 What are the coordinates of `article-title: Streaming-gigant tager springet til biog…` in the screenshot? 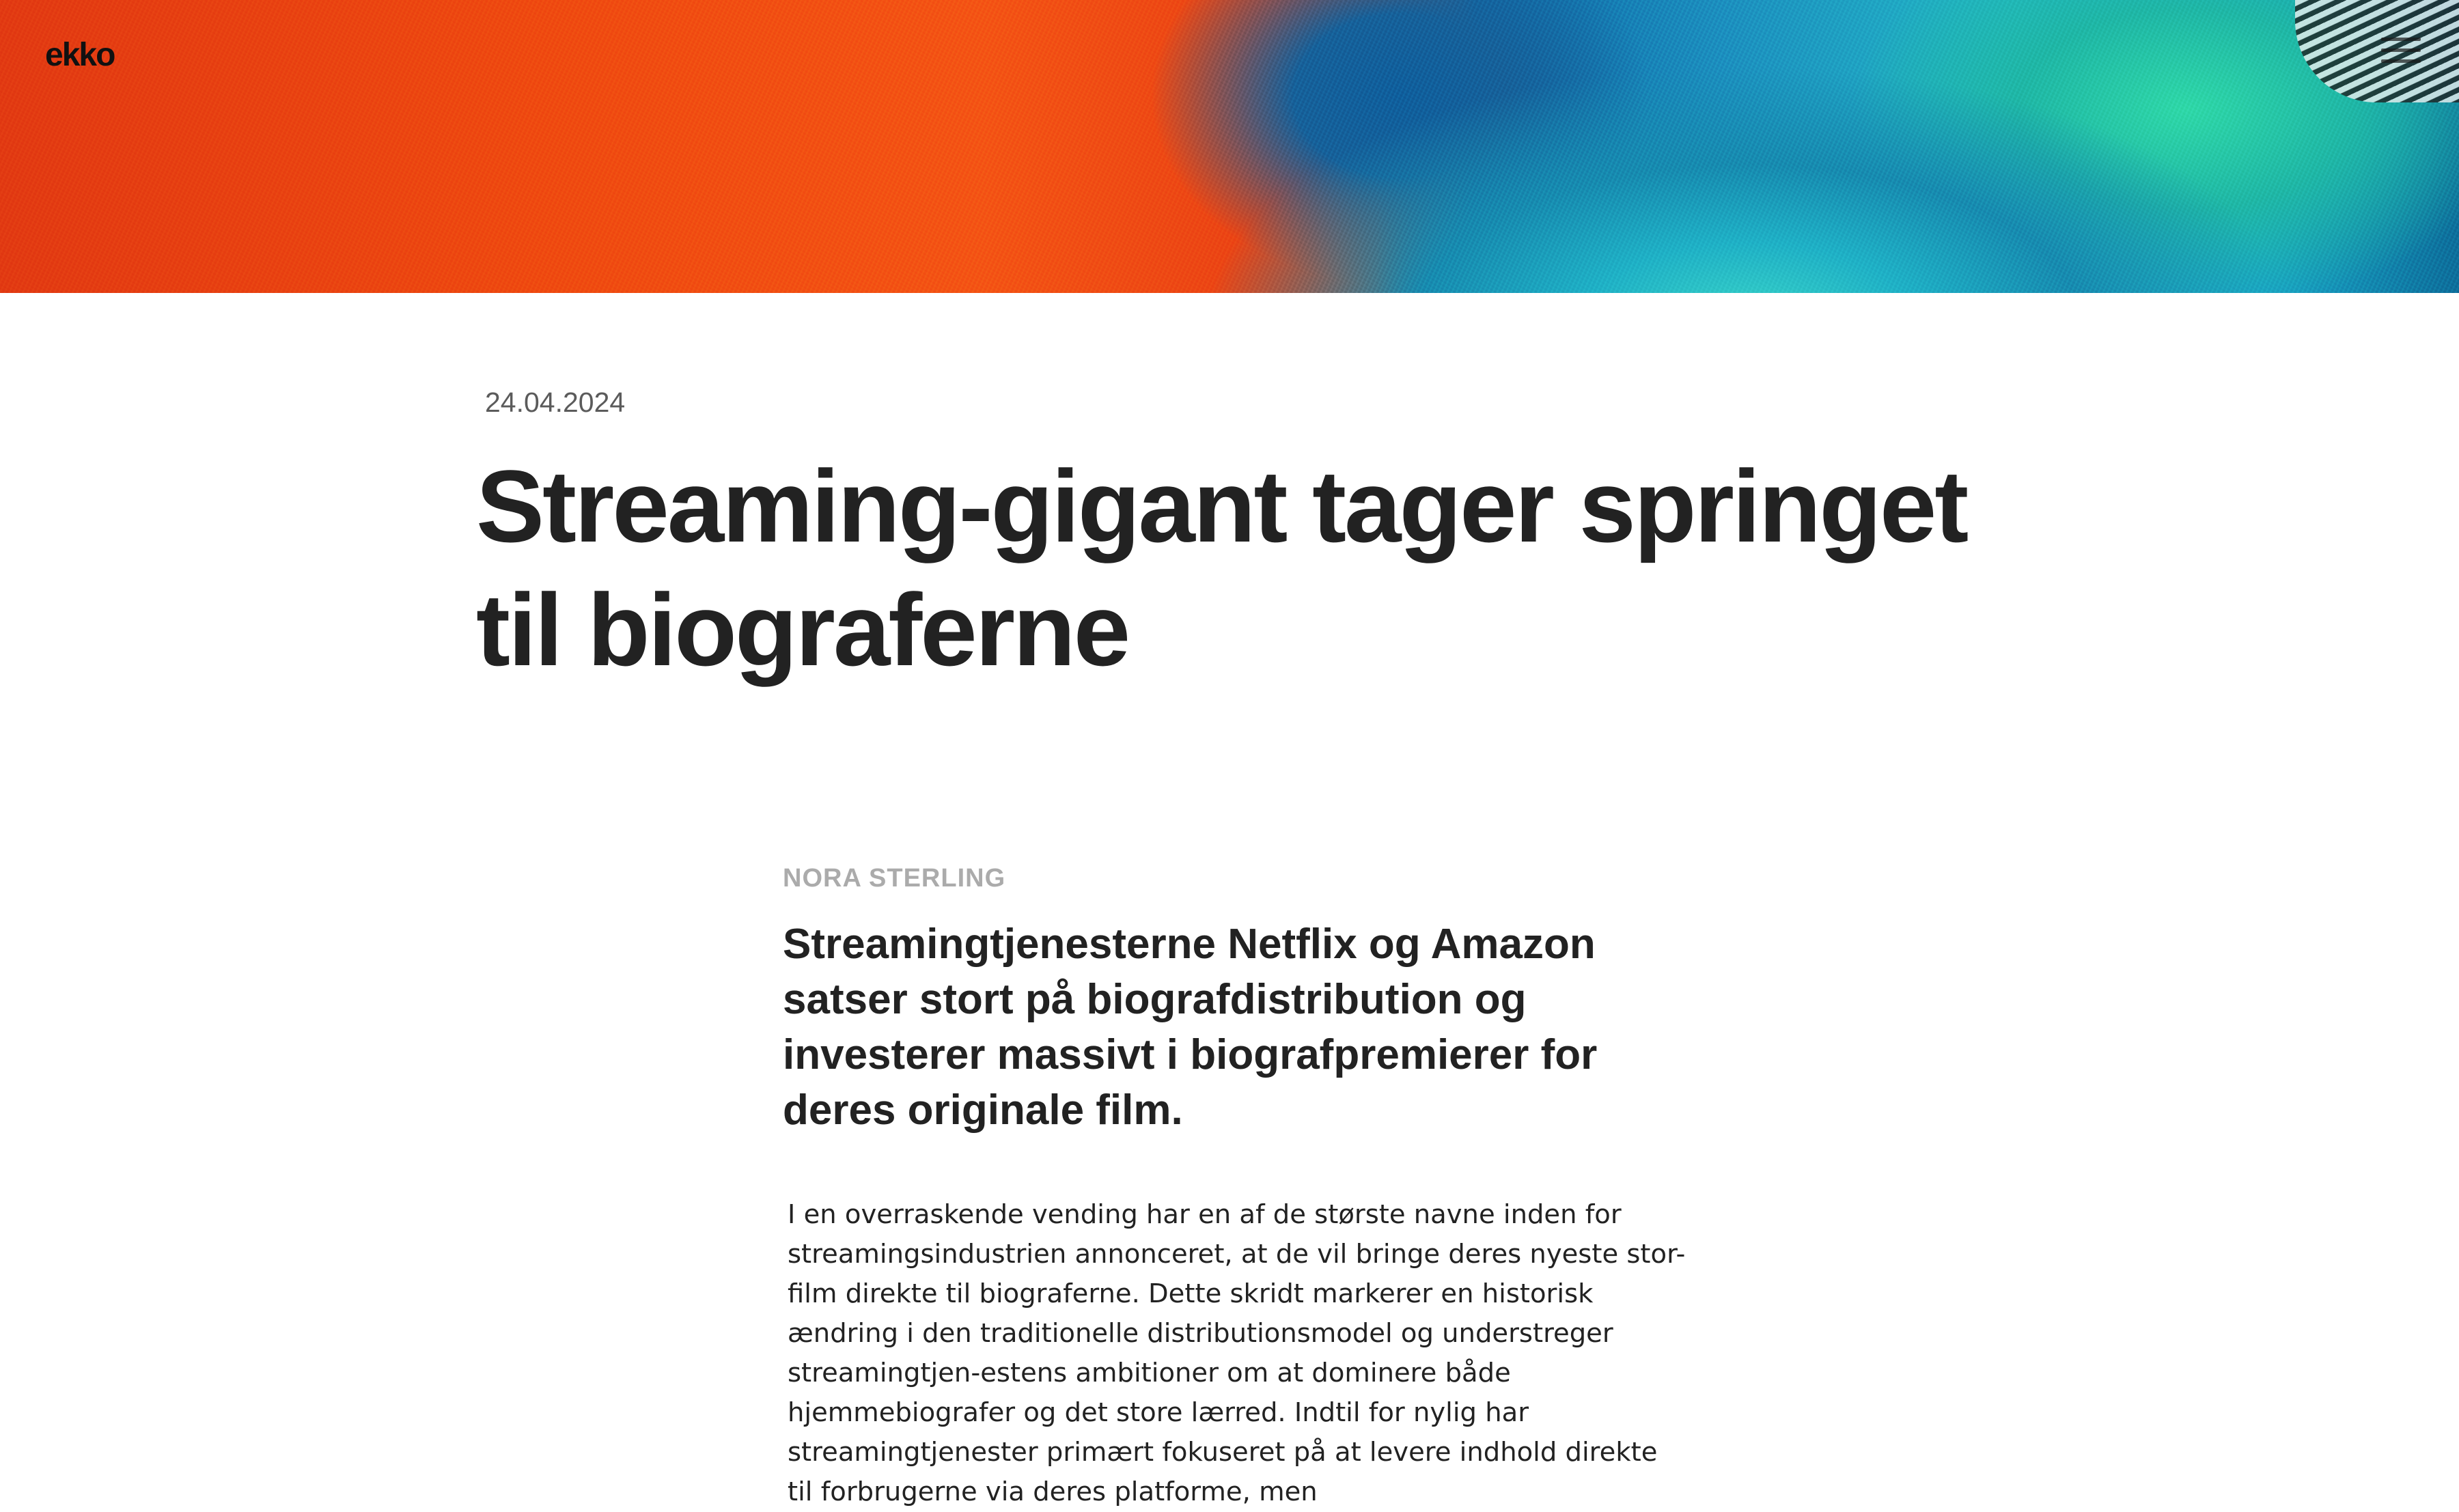 It's located at (1222, 568).